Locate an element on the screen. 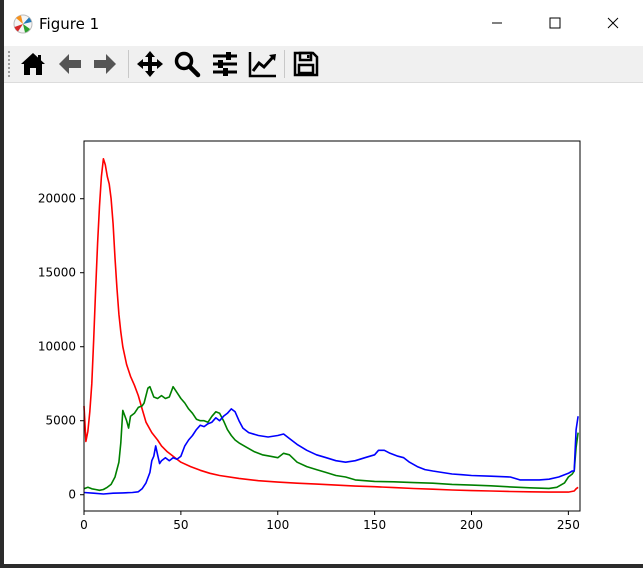 The image size is (643, 568). y-tick-label: 15000 is located at coordinates (57, 273).